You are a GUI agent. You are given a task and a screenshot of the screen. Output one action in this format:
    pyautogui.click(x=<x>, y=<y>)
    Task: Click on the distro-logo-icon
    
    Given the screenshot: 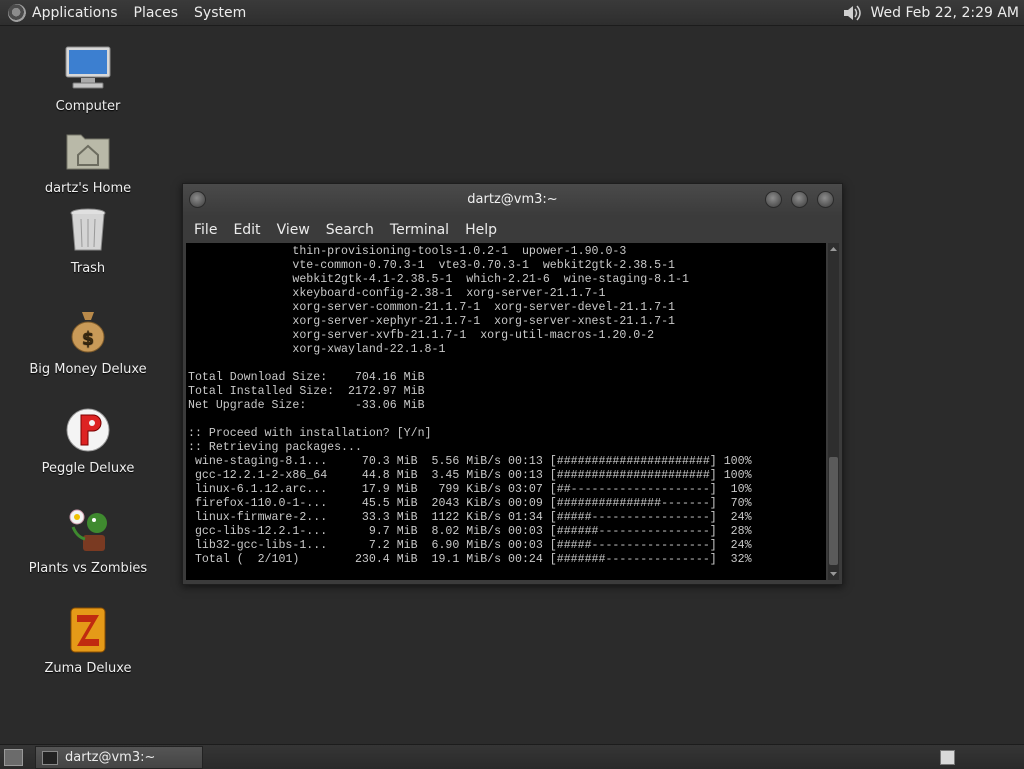 What is the action you would take?
    pyautogui.click(x=17, y=12)
    